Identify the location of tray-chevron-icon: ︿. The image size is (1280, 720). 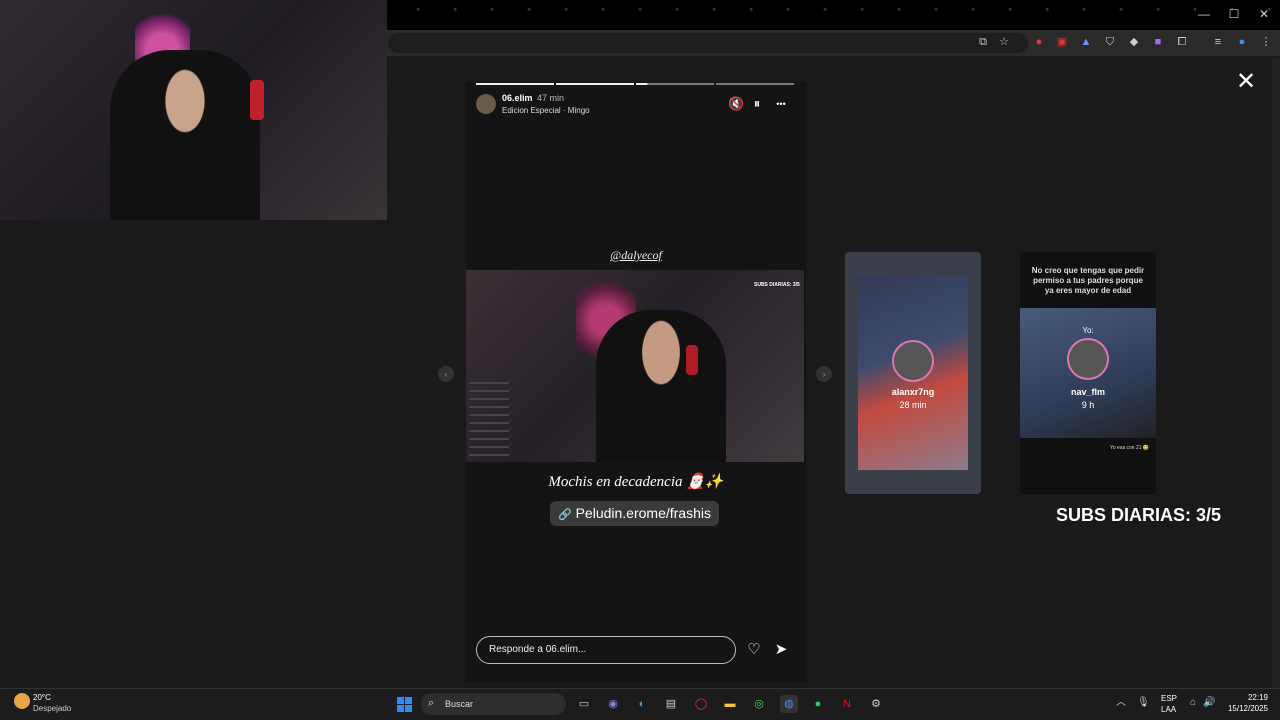
(1121, 703).